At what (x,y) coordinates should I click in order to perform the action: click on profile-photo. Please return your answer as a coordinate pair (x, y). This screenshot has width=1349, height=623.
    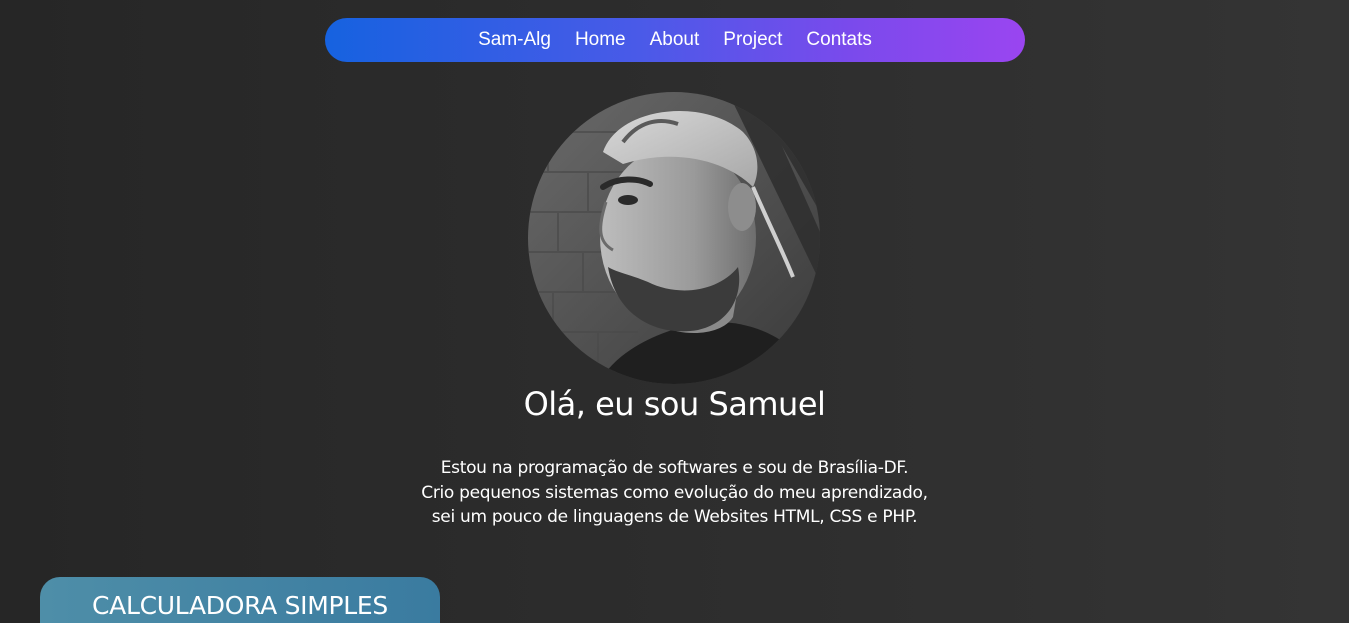
    Looking at the image, I should click on (674, 238).